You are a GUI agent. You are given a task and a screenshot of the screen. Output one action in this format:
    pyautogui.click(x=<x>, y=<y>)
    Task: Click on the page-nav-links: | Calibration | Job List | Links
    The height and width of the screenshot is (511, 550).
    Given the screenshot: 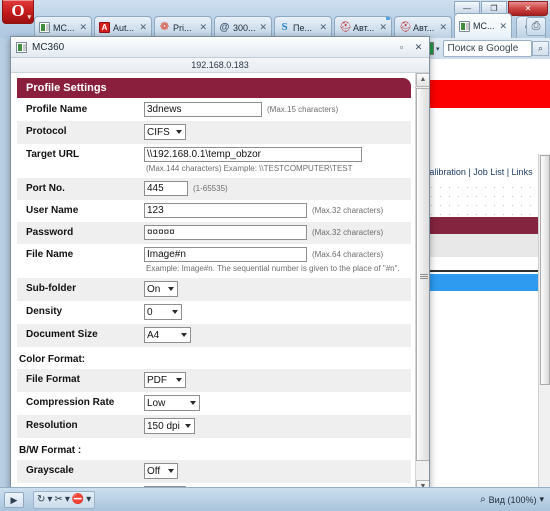 What is the action you would take?
    pyautogui.click(x=484, y=173)
    